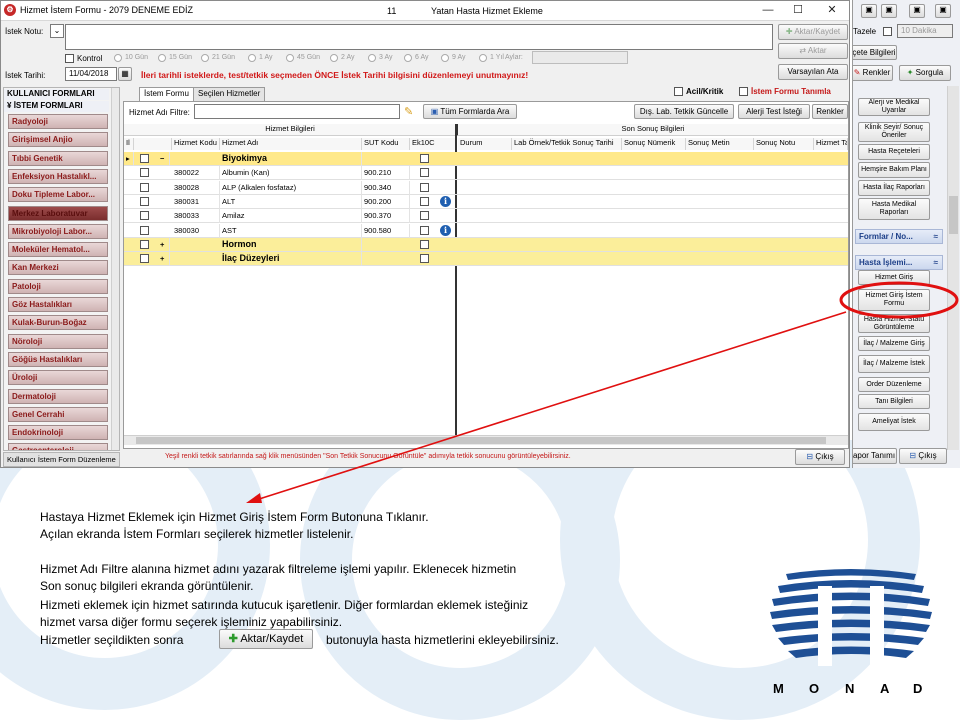 The image size is (960, 720). Describe the element at coordinates (850, 688) in the screenshot. I see `logo-letter: N` at that location.